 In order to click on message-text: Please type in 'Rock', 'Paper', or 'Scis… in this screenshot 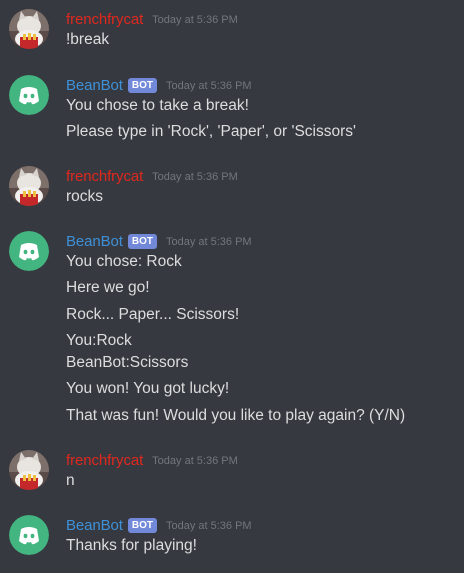, I will do `click(211, 131)`.